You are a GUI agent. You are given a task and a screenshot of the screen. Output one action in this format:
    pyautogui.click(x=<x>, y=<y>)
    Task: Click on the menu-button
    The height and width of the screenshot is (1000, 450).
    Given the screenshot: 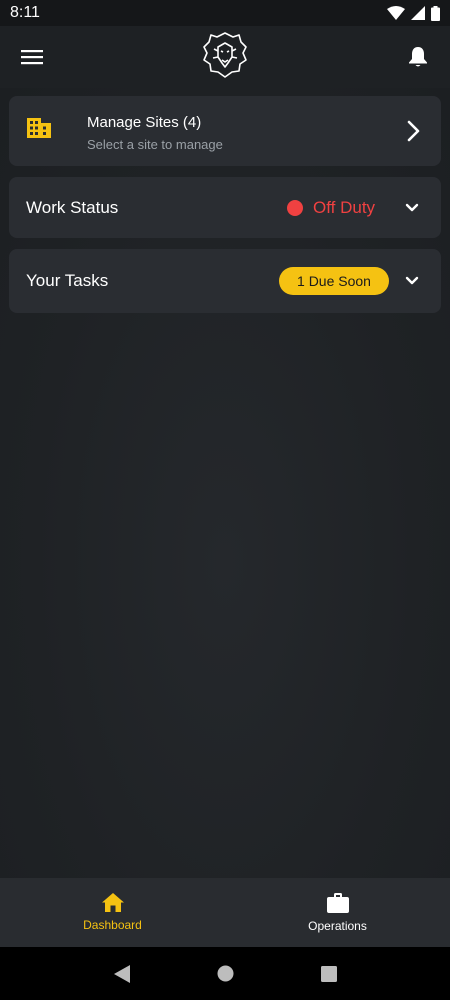 What is the action you would take?
    pyautogui.click(x=32, y=57)
    